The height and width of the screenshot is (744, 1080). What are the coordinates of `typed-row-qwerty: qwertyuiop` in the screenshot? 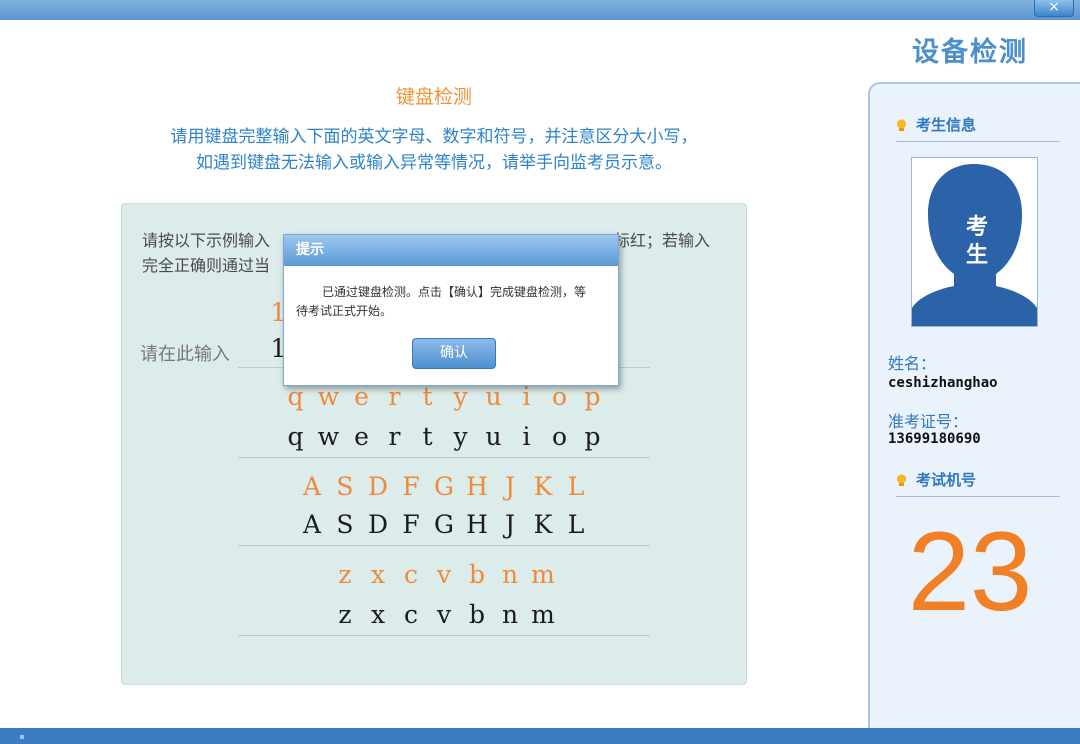 It's located at (444, 436).